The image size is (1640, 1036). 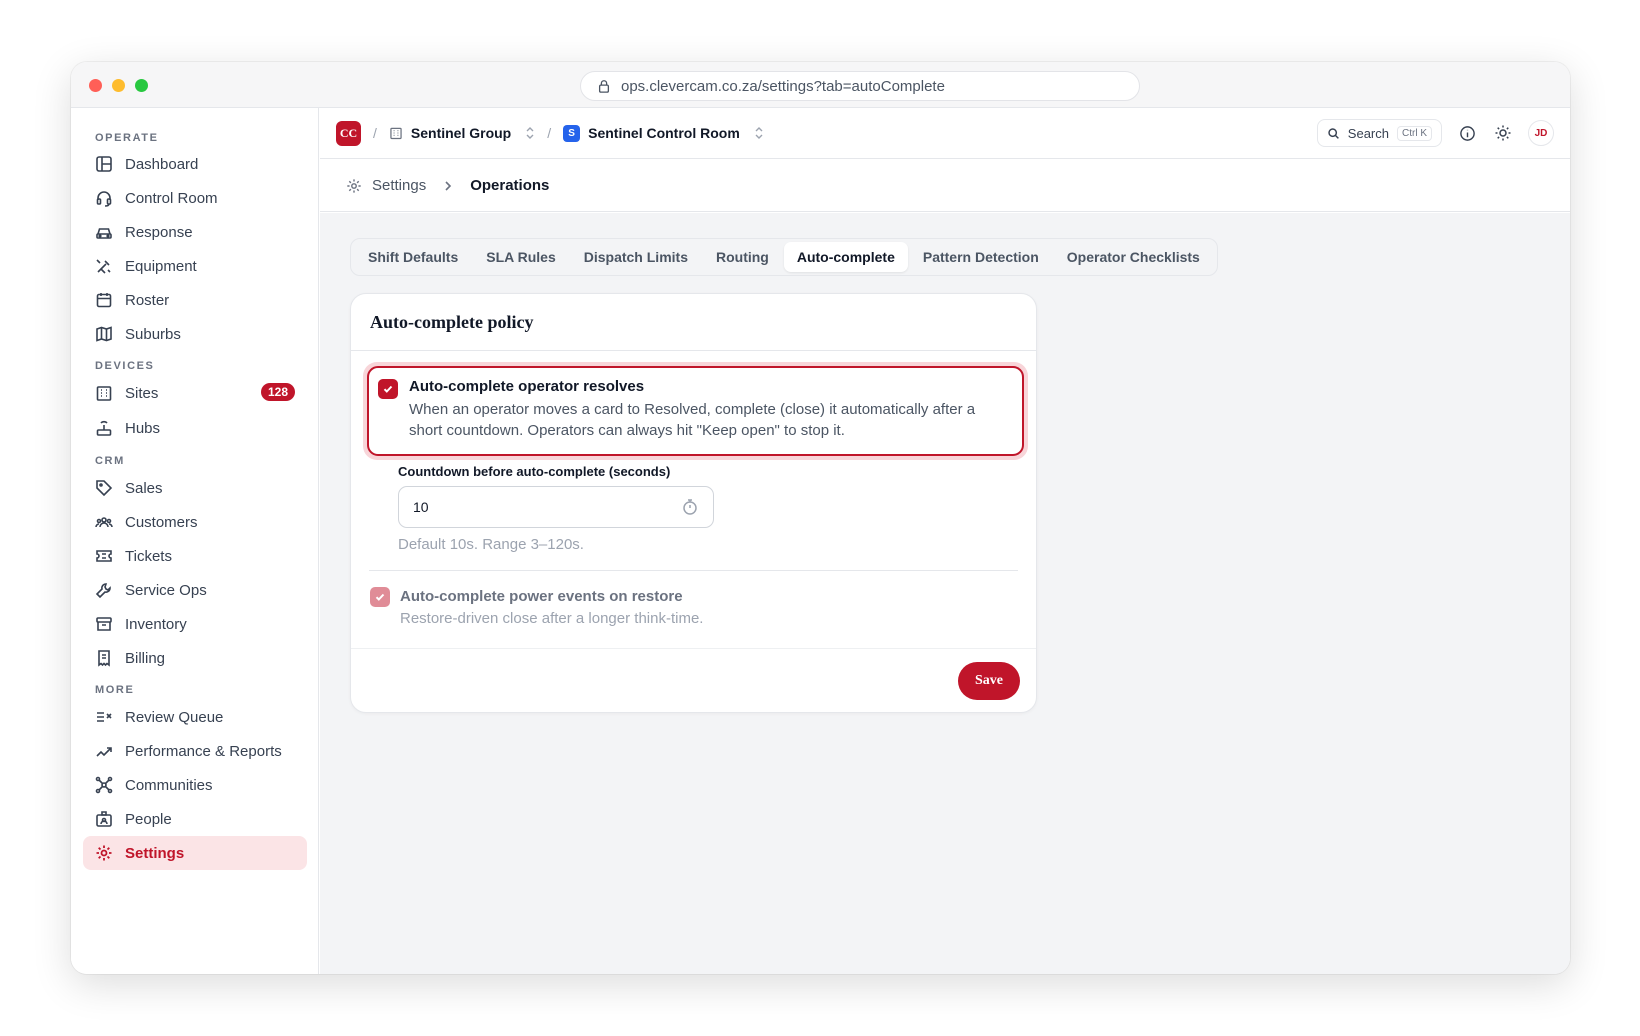 I want to click on sidebar-item-billing: Billing, so click(x=195, y=658).